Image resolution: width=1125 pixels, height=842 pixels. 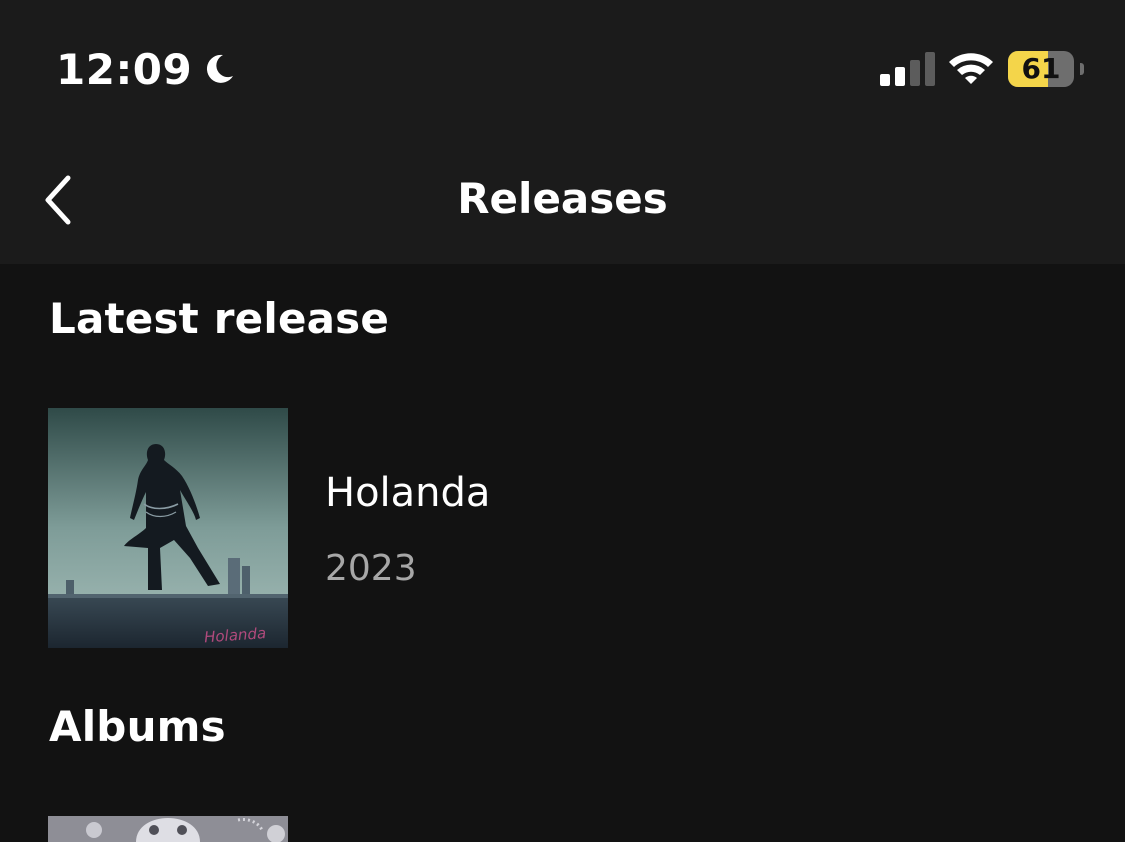 I want to click on album-cover-holanda: Holanda, so click(x=168, y=528).